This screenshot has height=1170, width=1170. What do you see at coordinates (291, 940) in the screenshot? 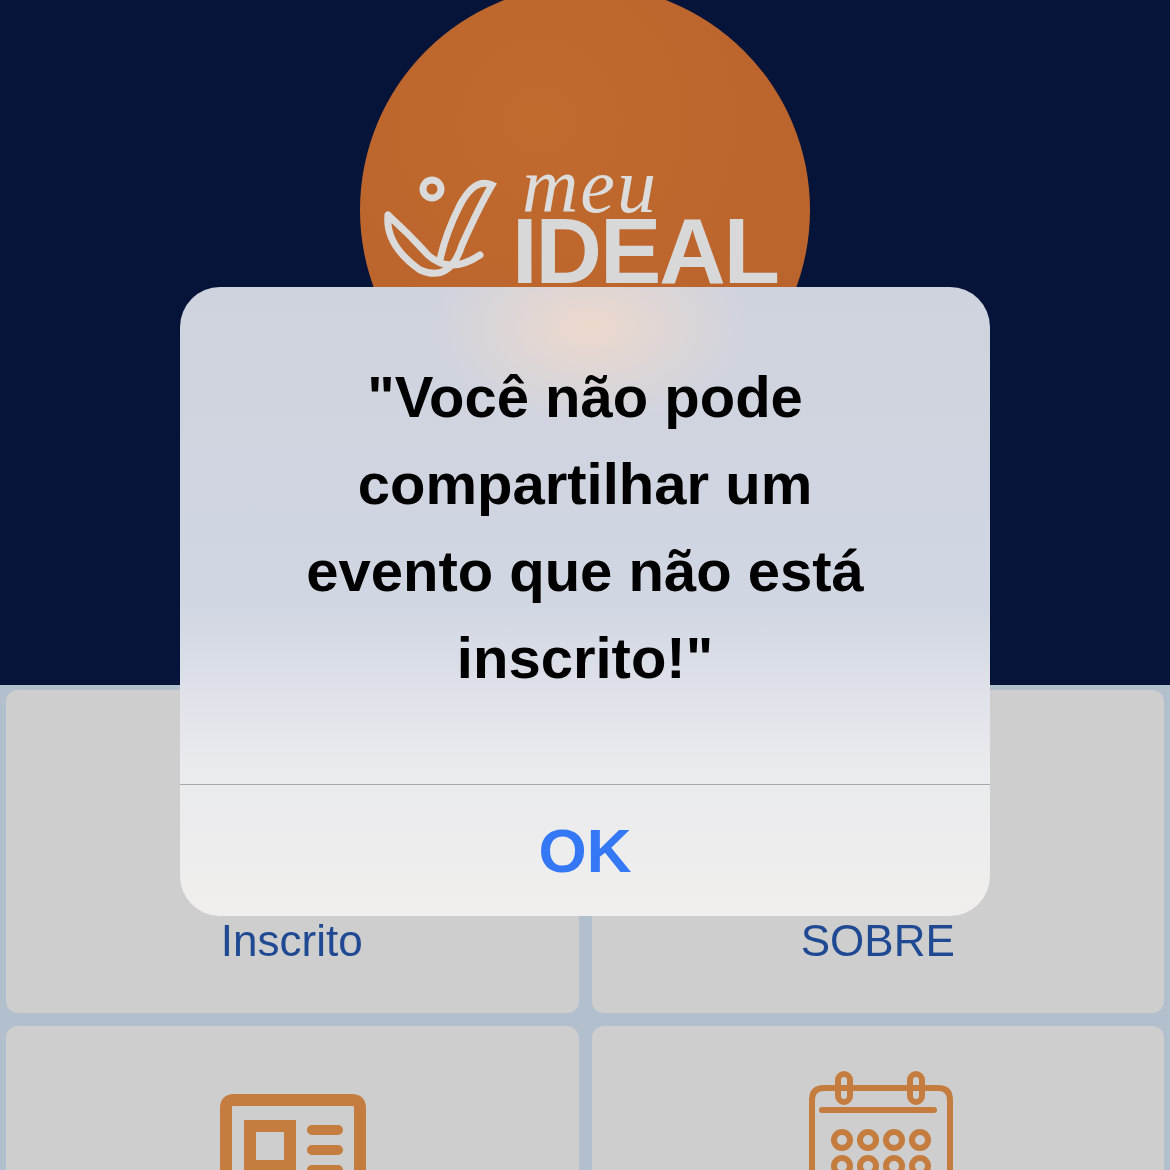
I see `tile-label: Inscrito` at bounding box center [291, 940].